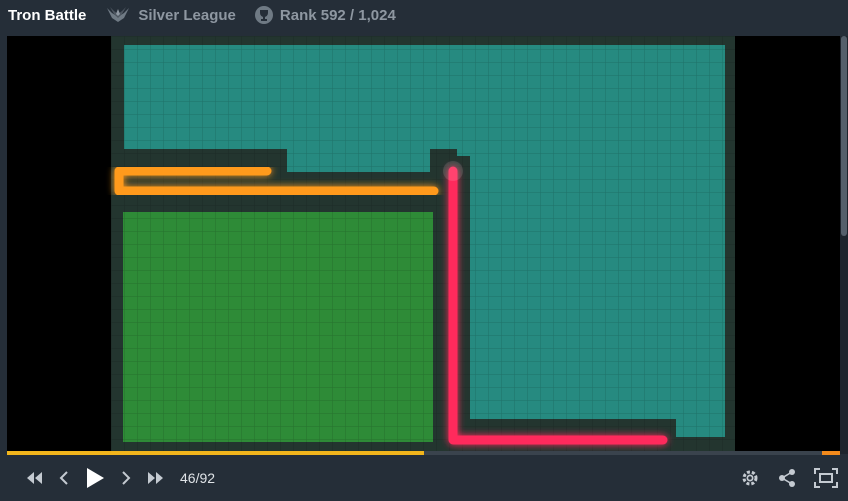 This screenshot has height=501, width=848. Describe the element at coordinates (826, 478) in the screenshot. I see `fullscreen-icon` at that location.